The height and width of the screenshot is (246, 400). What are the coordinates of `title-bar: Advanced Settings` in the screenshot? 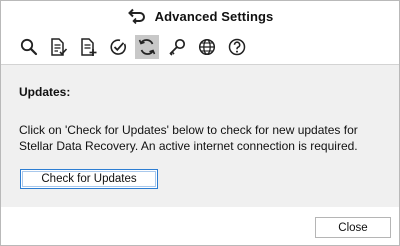 It's located at (200, 16).